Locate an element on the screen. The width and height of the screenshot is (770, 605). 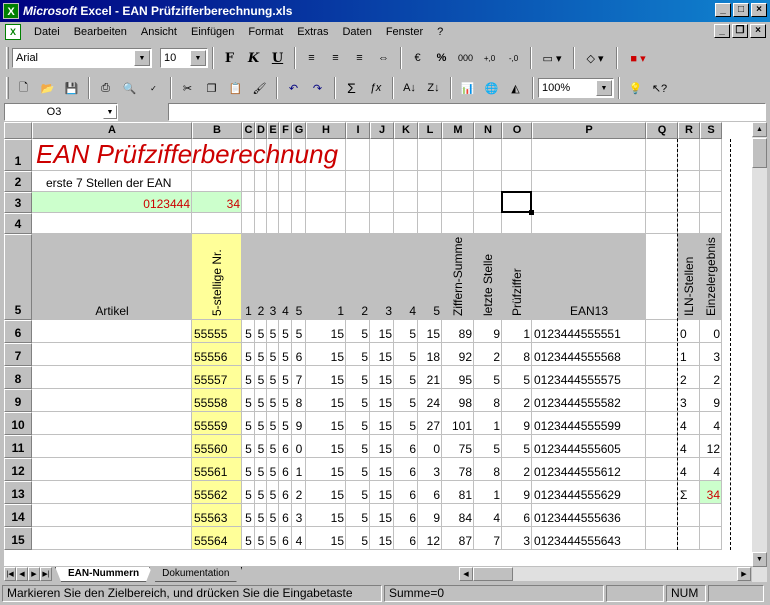
thousands-icon: 000 is located at coordinates (465, 58).